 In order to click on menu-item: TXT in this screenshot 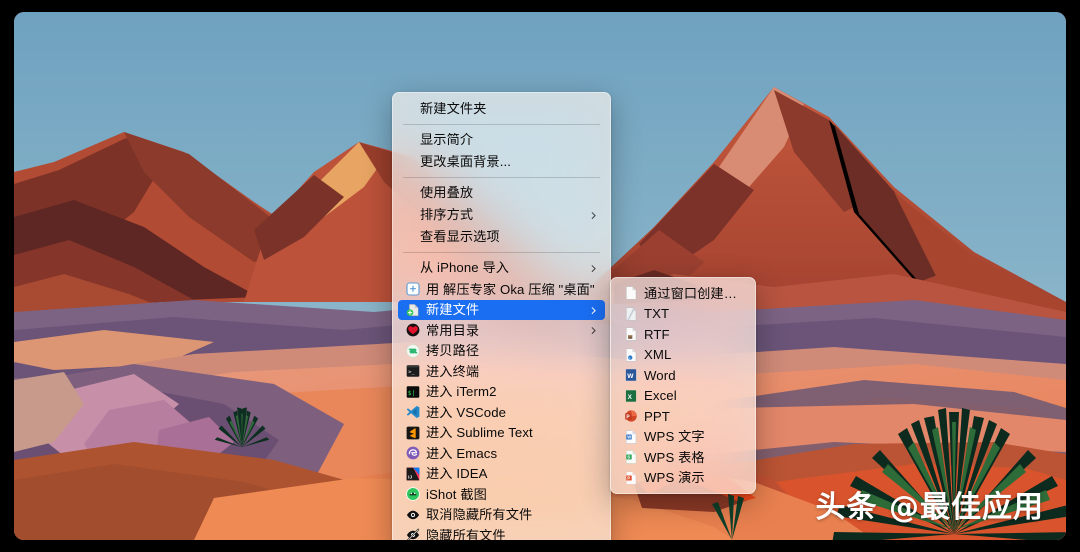, I will do `click(683, 314)`.